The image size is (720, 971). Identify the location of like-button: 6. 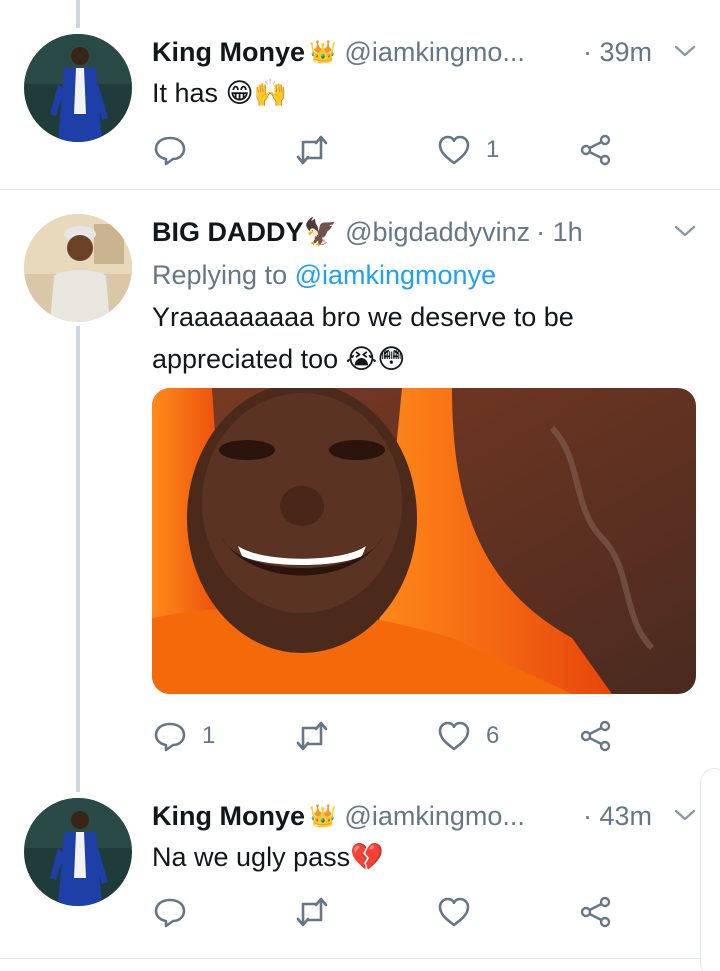
(467, 736).